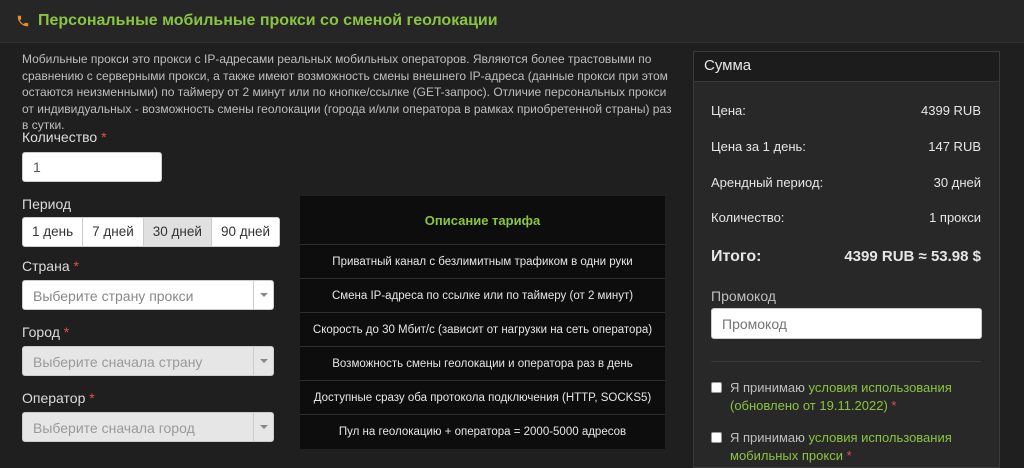  I want to click on phone-icon, so click(23, 21).